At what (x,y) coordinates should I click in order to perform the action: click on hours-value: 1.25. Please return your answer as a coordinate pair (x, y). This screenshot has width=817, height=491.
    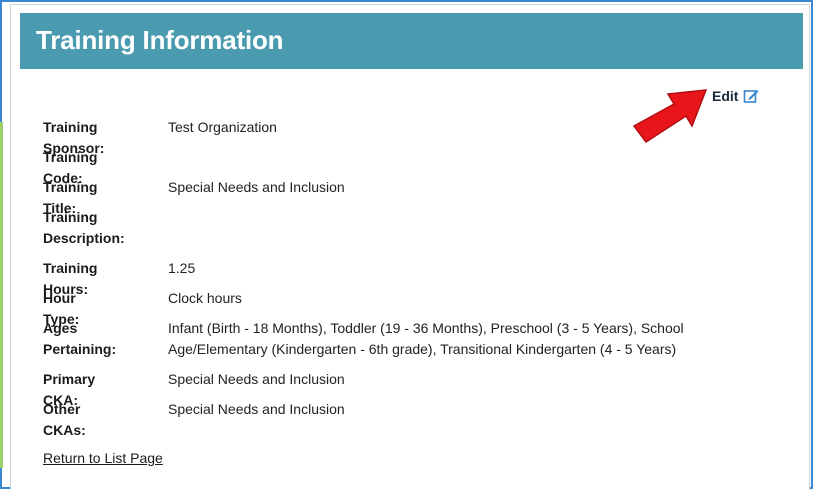
    Looking at the image, I should click on (182, 268).